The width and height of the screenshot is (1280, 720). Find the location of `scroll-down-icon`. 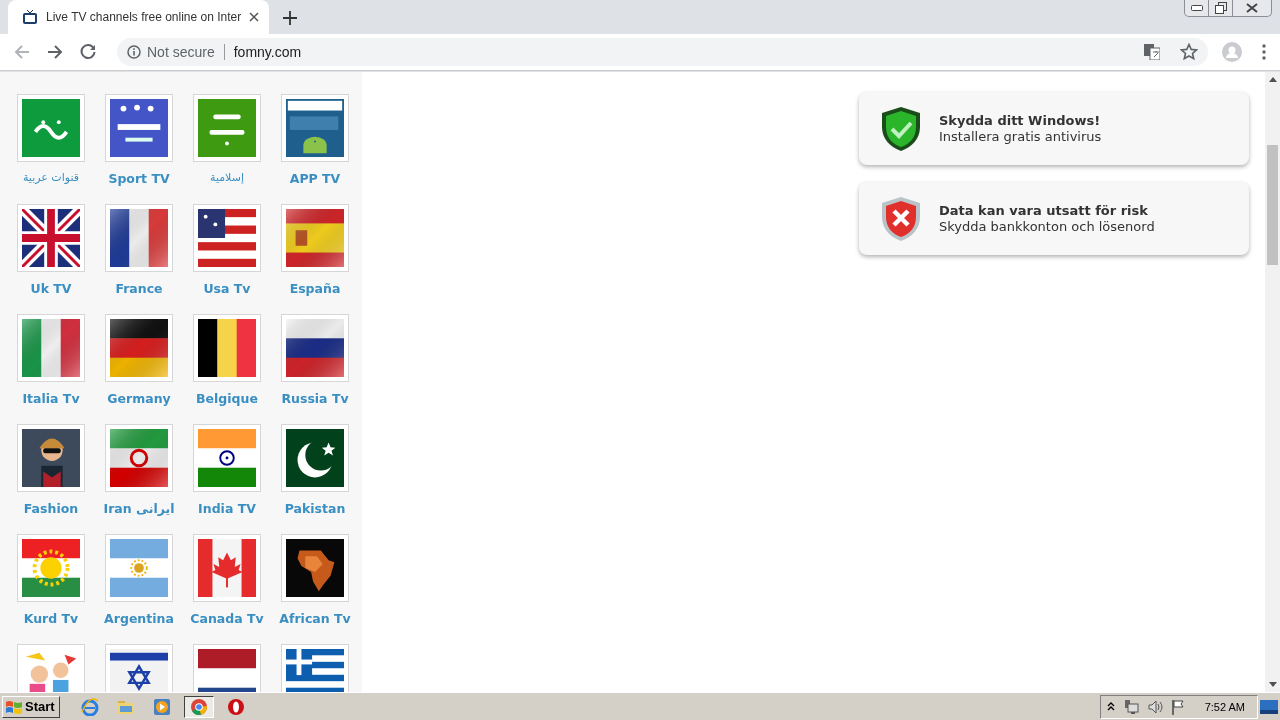

scroll-down-icon is located at coordinates (1272, 684).